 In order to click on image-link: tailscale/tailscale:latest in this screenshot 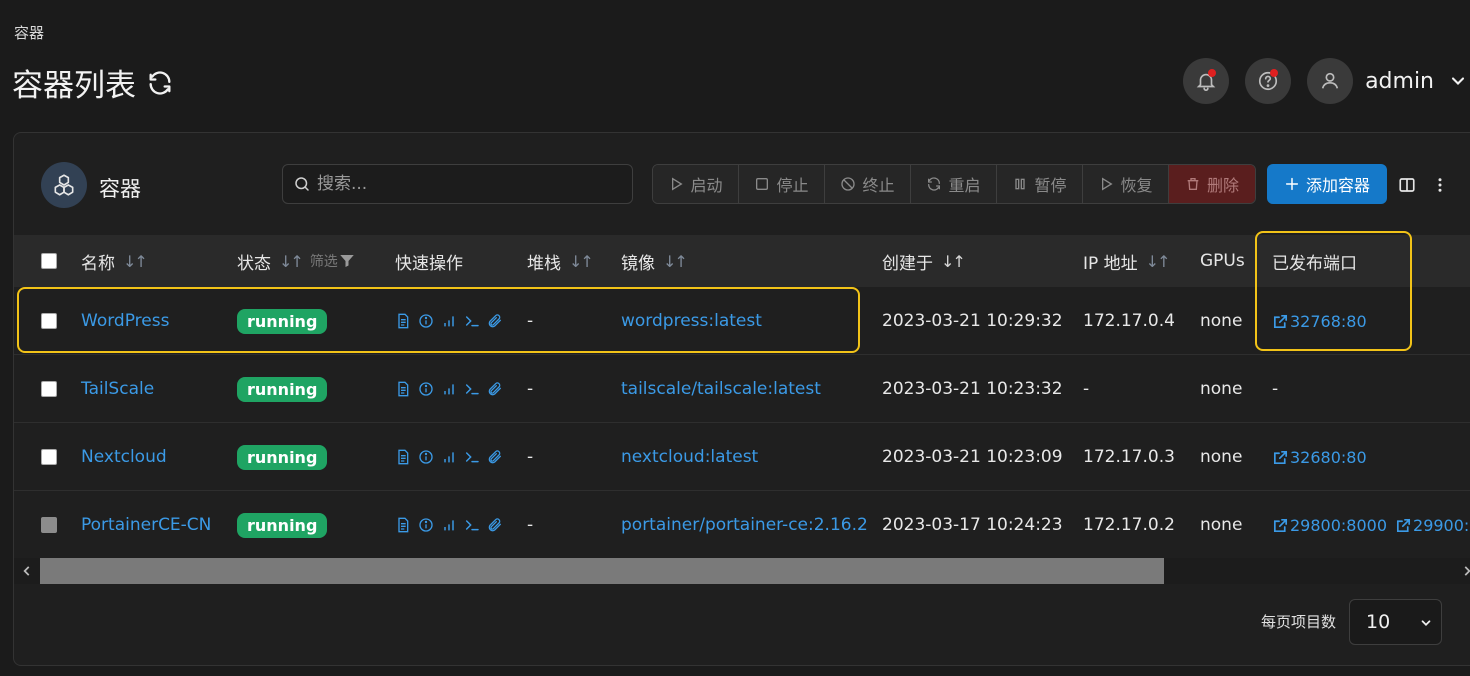, I will do `click(721, 389)`.